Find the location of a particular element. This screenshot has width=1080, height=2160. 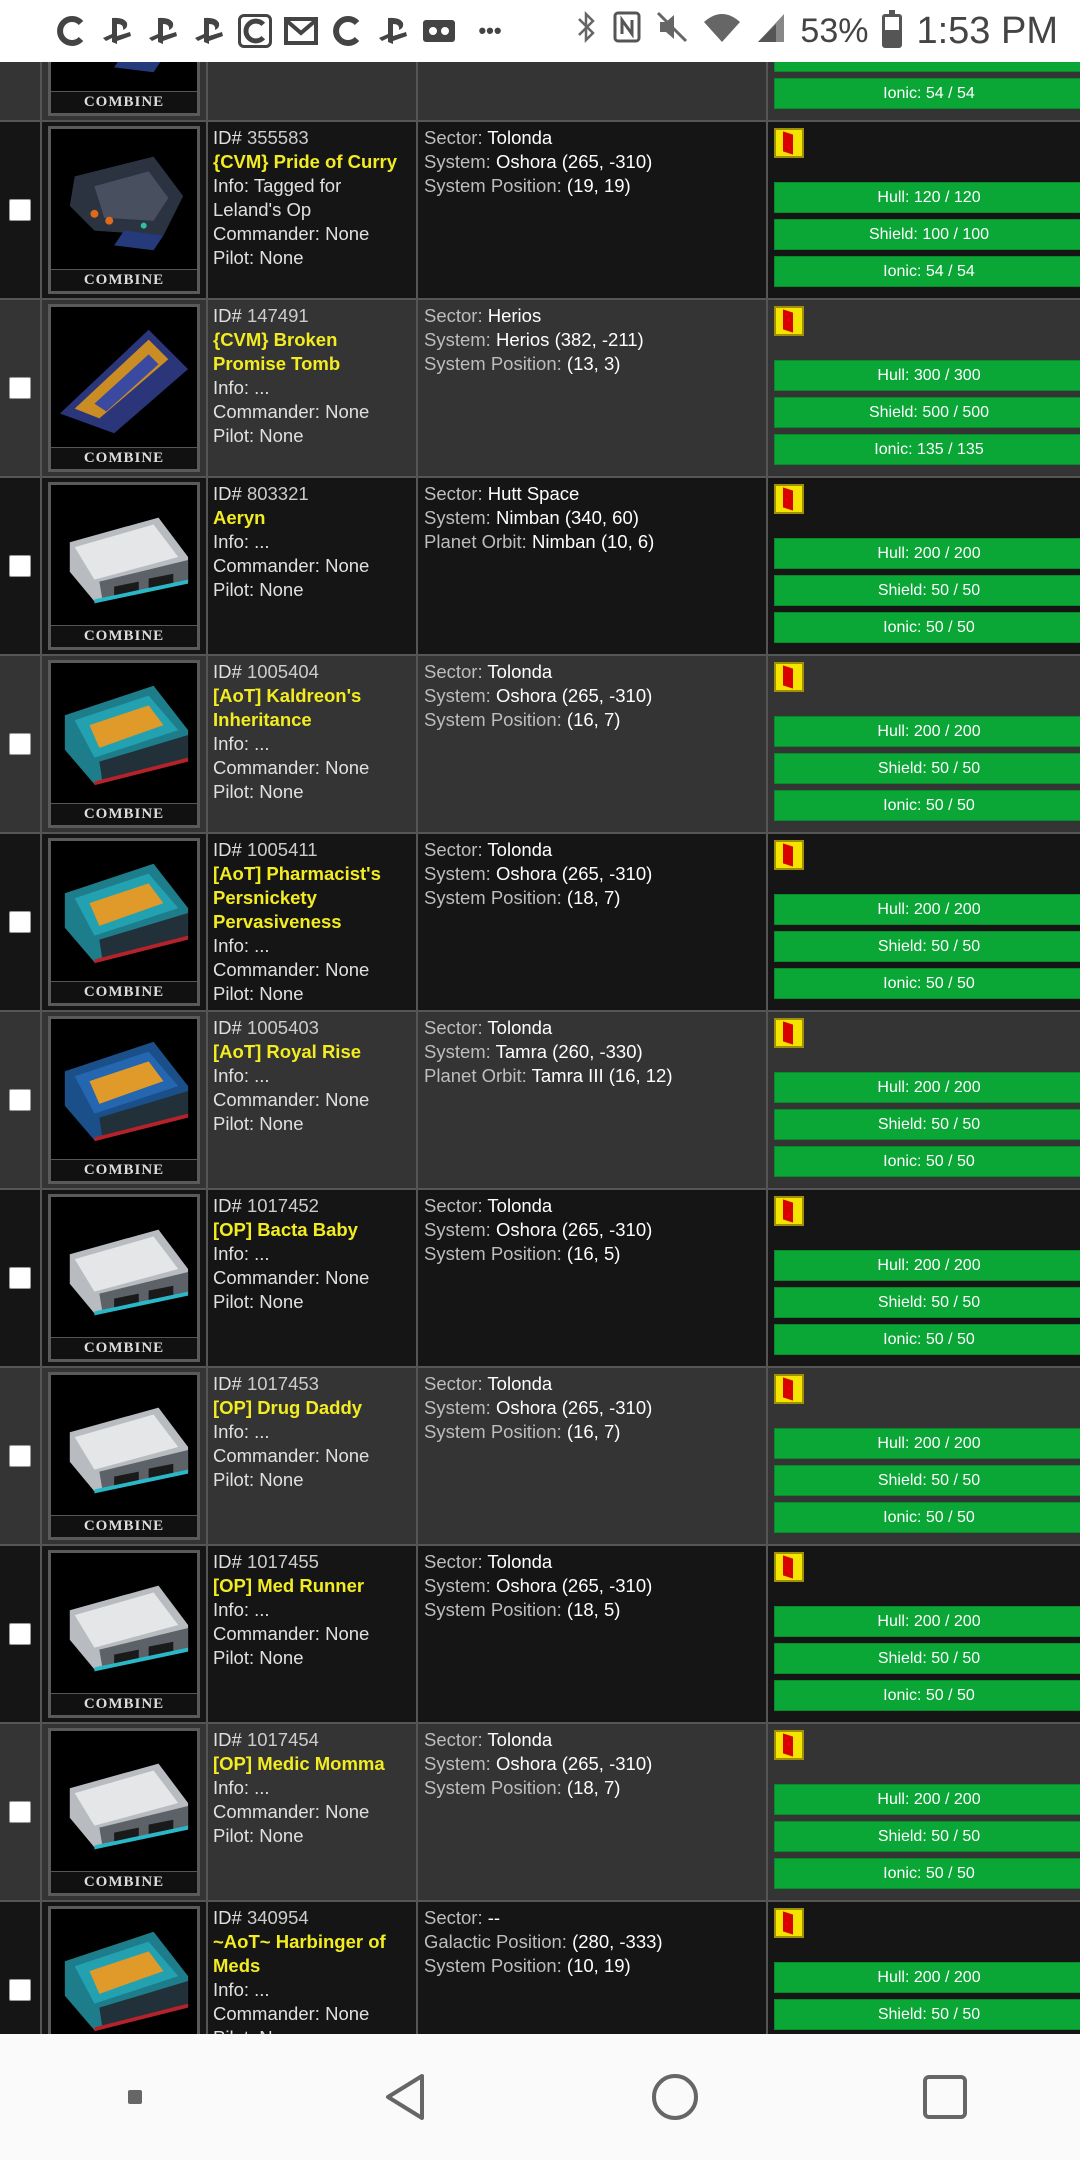

hull-bar: Hull: 300 / 300 is located at coordinates (927, 375).